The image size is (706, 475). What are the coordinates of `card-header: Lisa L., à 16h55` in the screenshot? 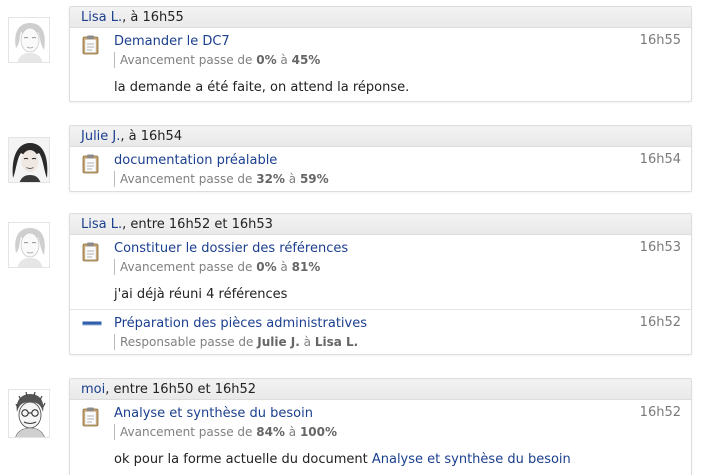 It's located at (380, 17).